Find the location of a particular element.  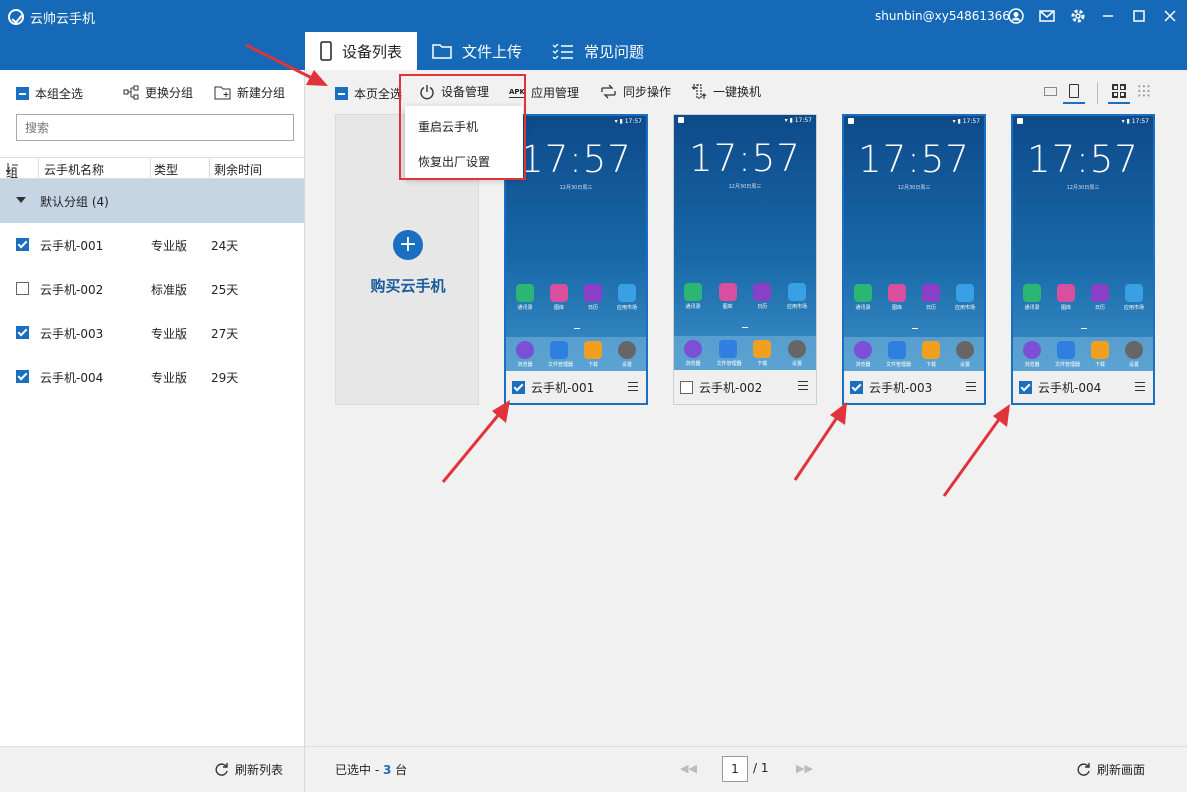

user-icon is located at coordinates (1016, 16).